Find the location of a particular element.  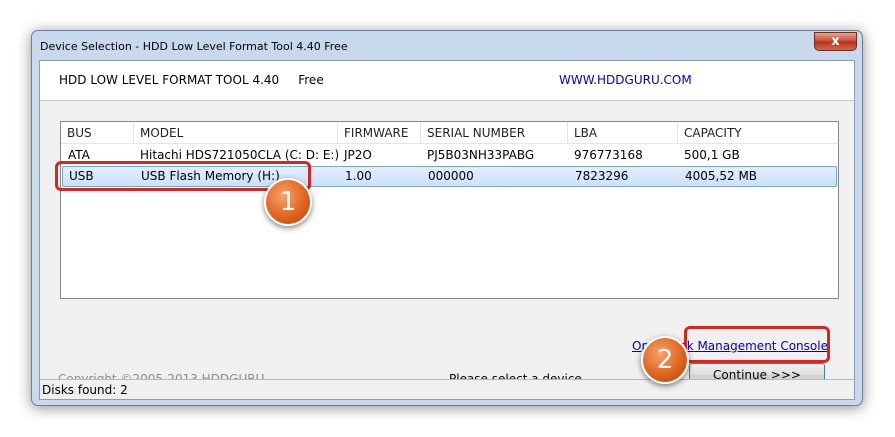

cell-firmware: 1.00 is located at coordinates (358, 176).